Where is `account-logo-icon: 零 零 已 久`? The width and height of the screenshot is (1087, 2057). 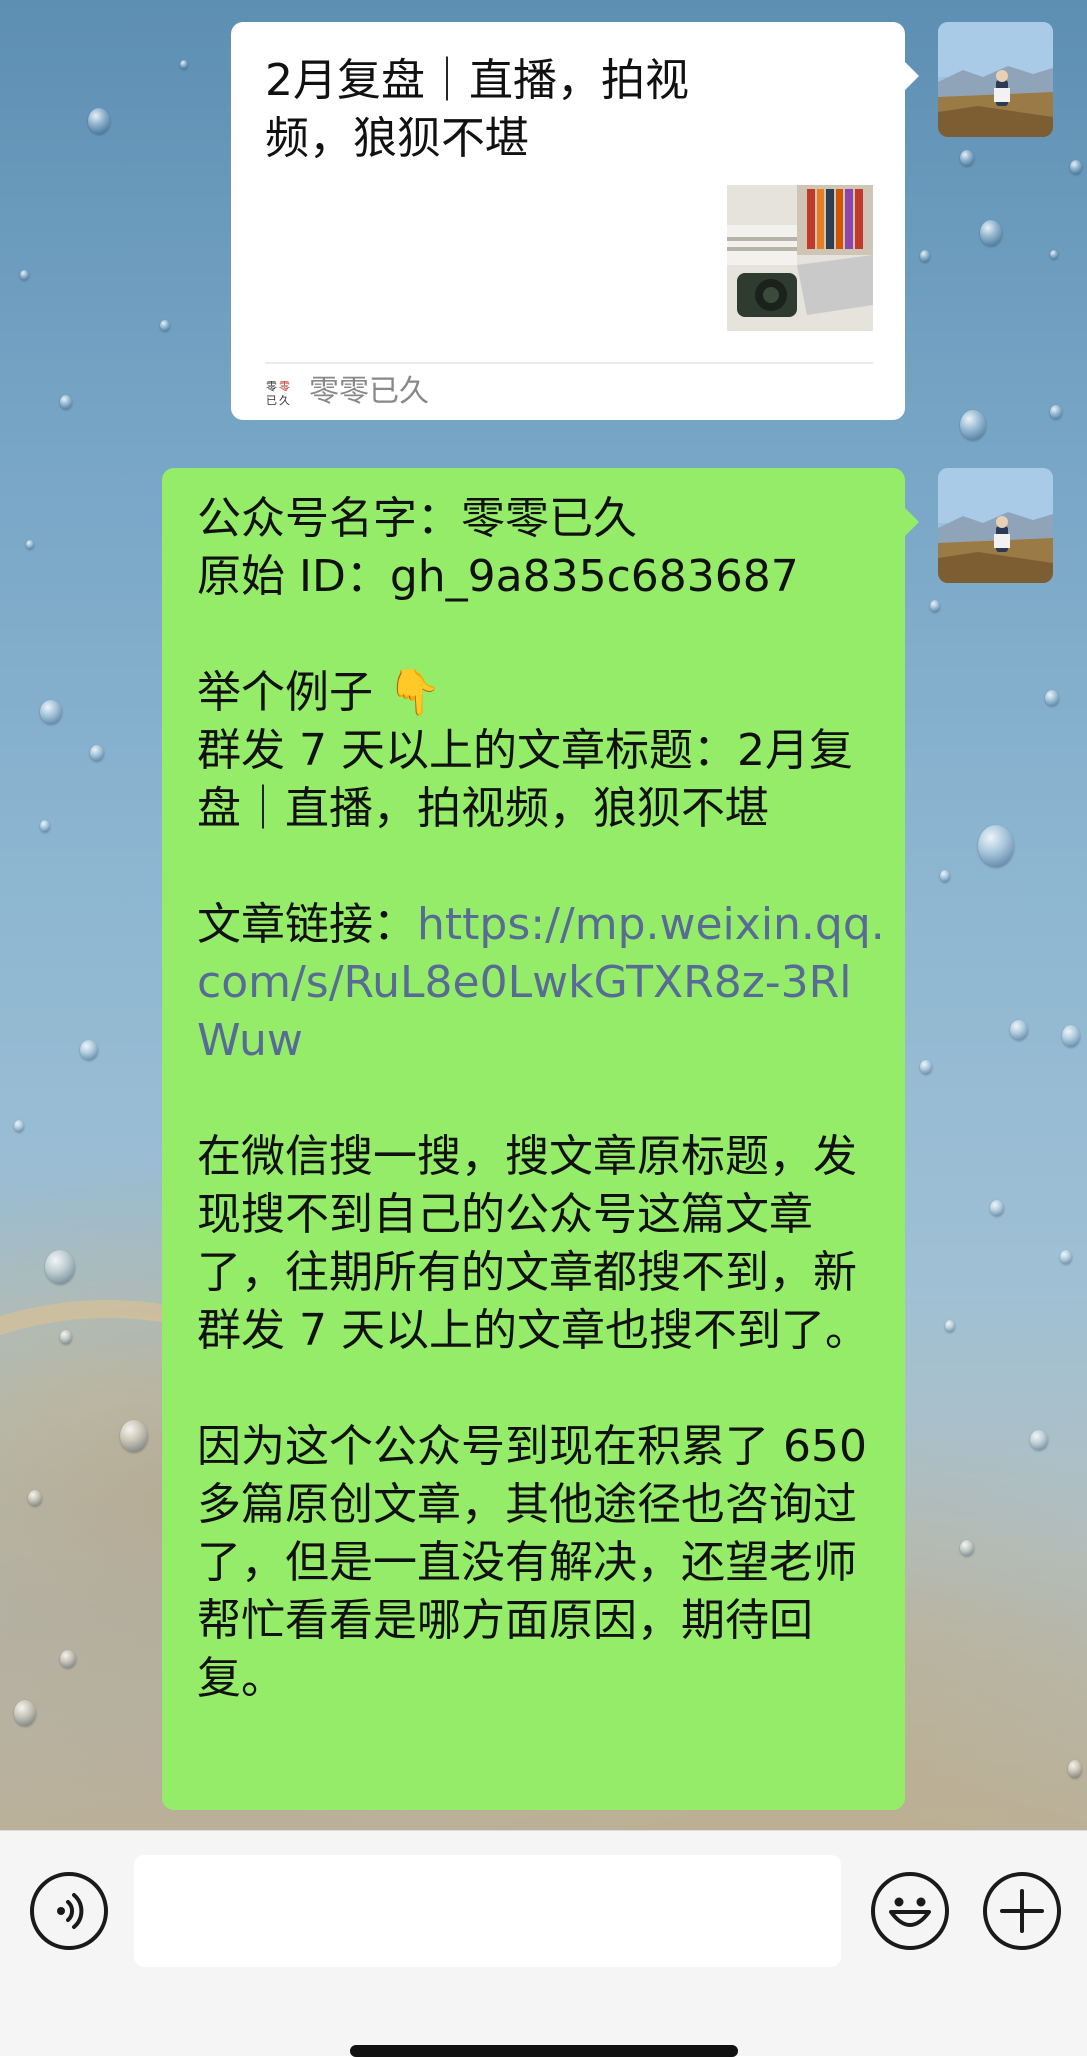
account-logo-icon: 零 零 已 久 is located at coordinates (279, 392).